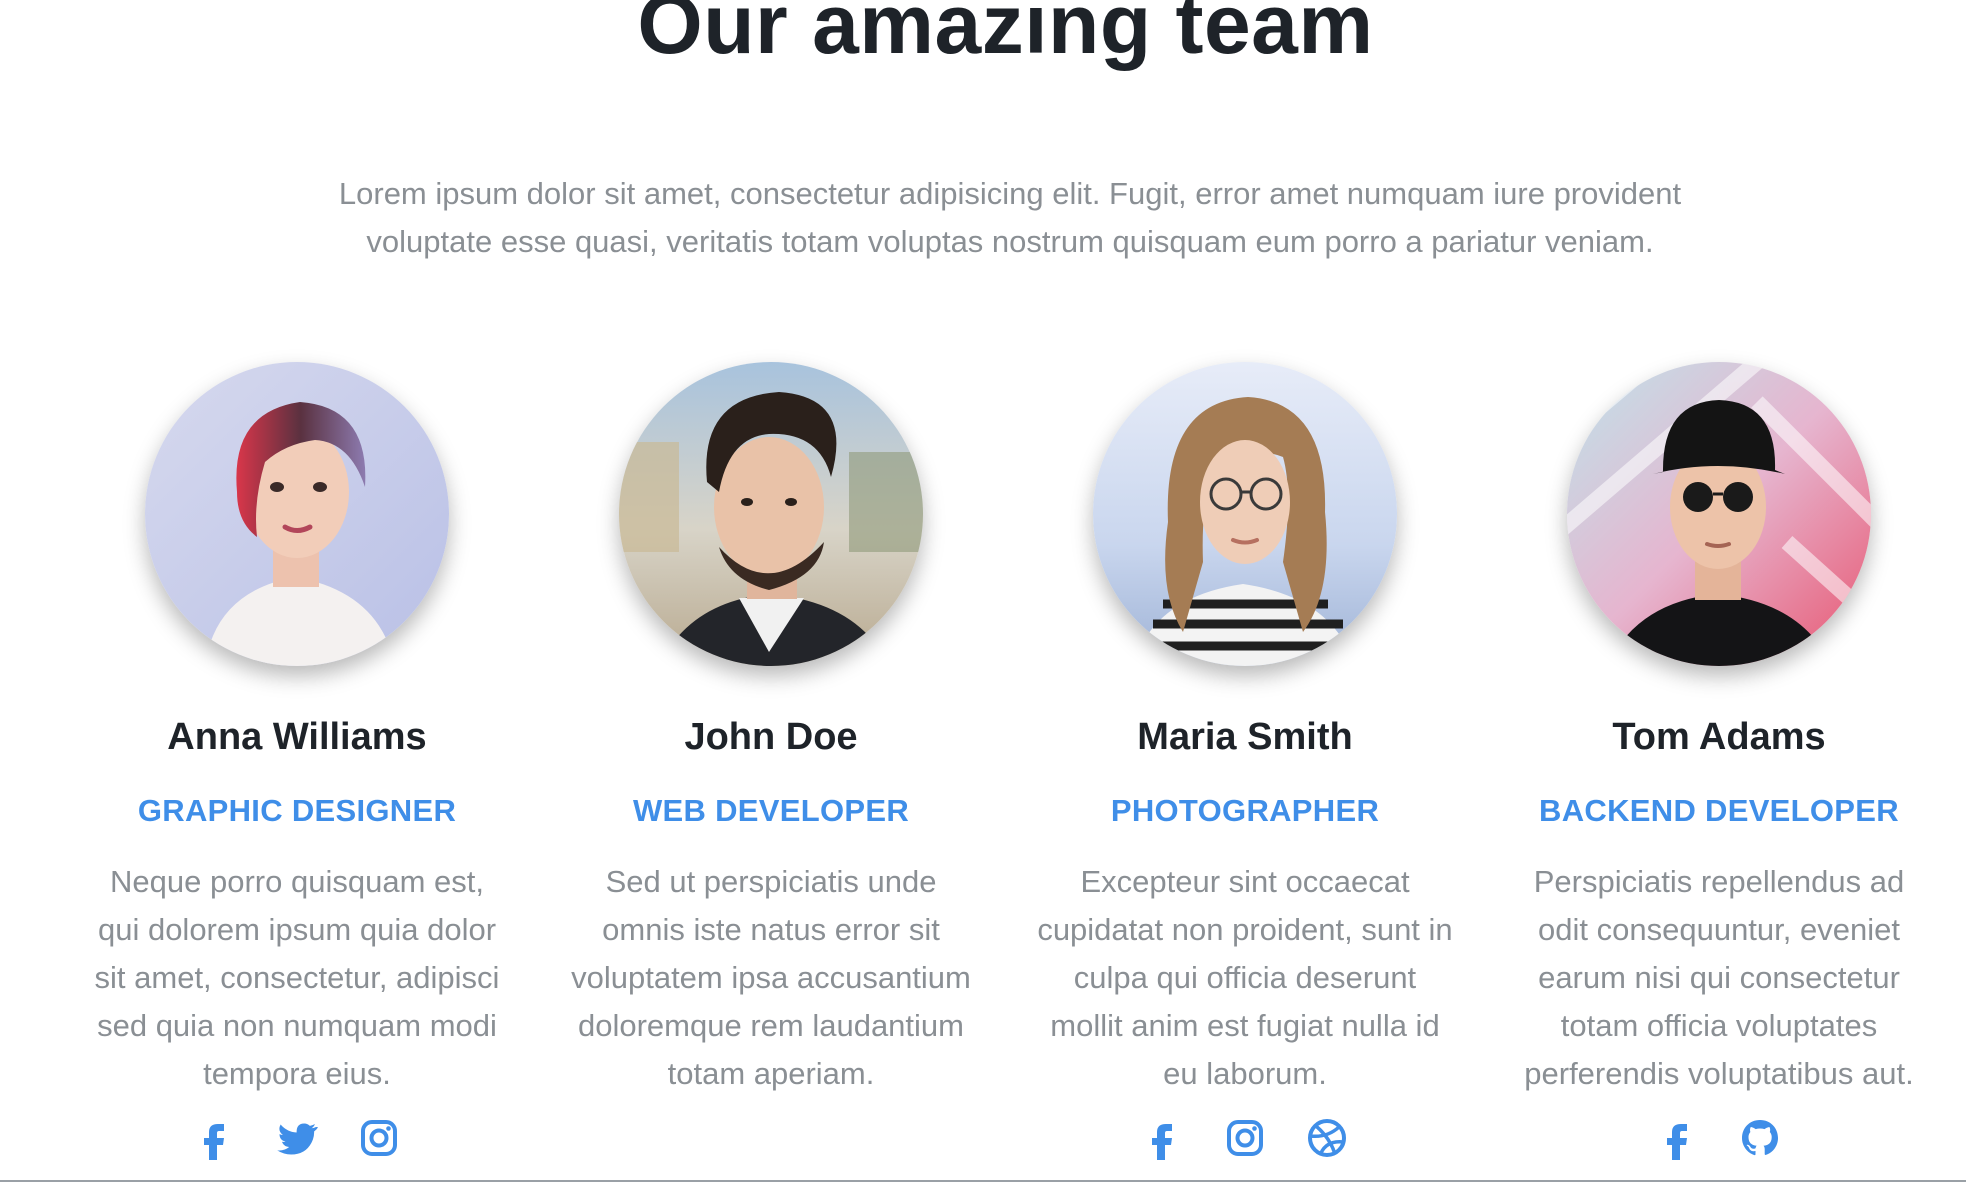  I want to click on twitter-icon, so click(297, 1138).